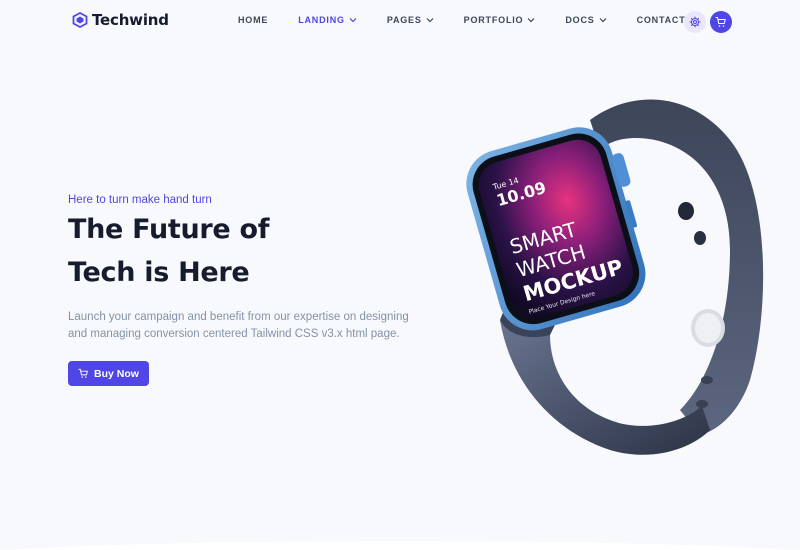  What do you see at coordinates (169, 229) in the screenshot?
I see `hero-title-line: The Future of` at bounding box center [169, 229].